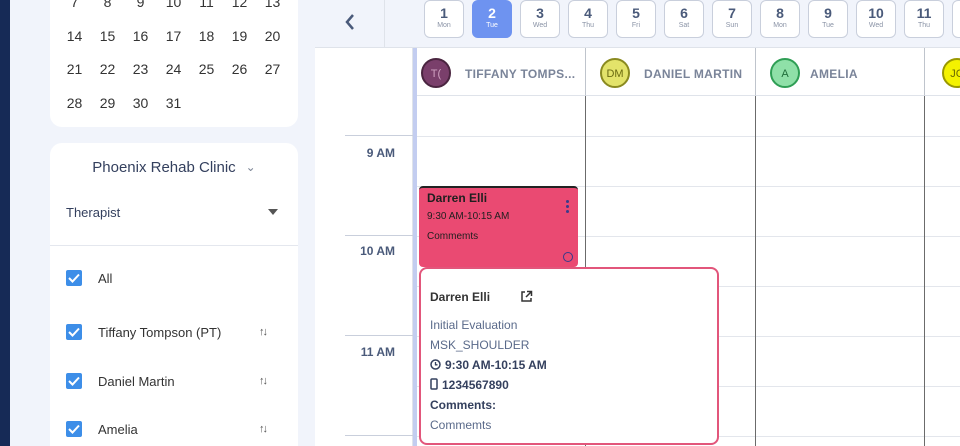 This screenshot has width=960, height=446. Describe the element at coordinates (498, 226) in the screenshot. I see `appointment-block: Darren Elli 9:30 AM-10:15 AM Commemts` at that location.